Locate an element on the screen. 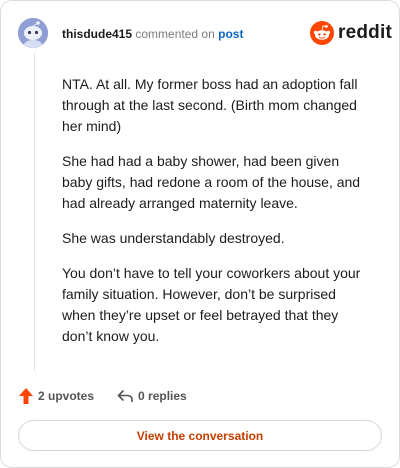 The height and width of the screenshot is (468, 400). header-action-text: commented on is located at coordinates (175, 34).